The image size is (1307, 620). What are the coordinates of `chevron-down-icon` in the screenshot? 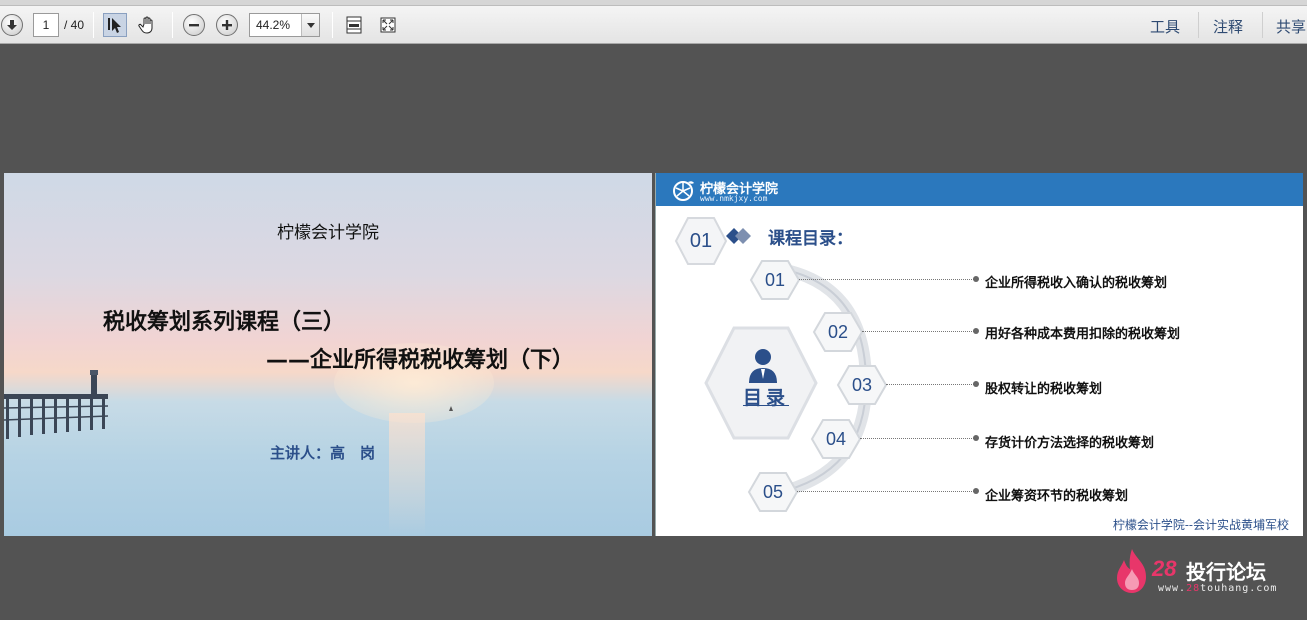 It's located at (310, 25).